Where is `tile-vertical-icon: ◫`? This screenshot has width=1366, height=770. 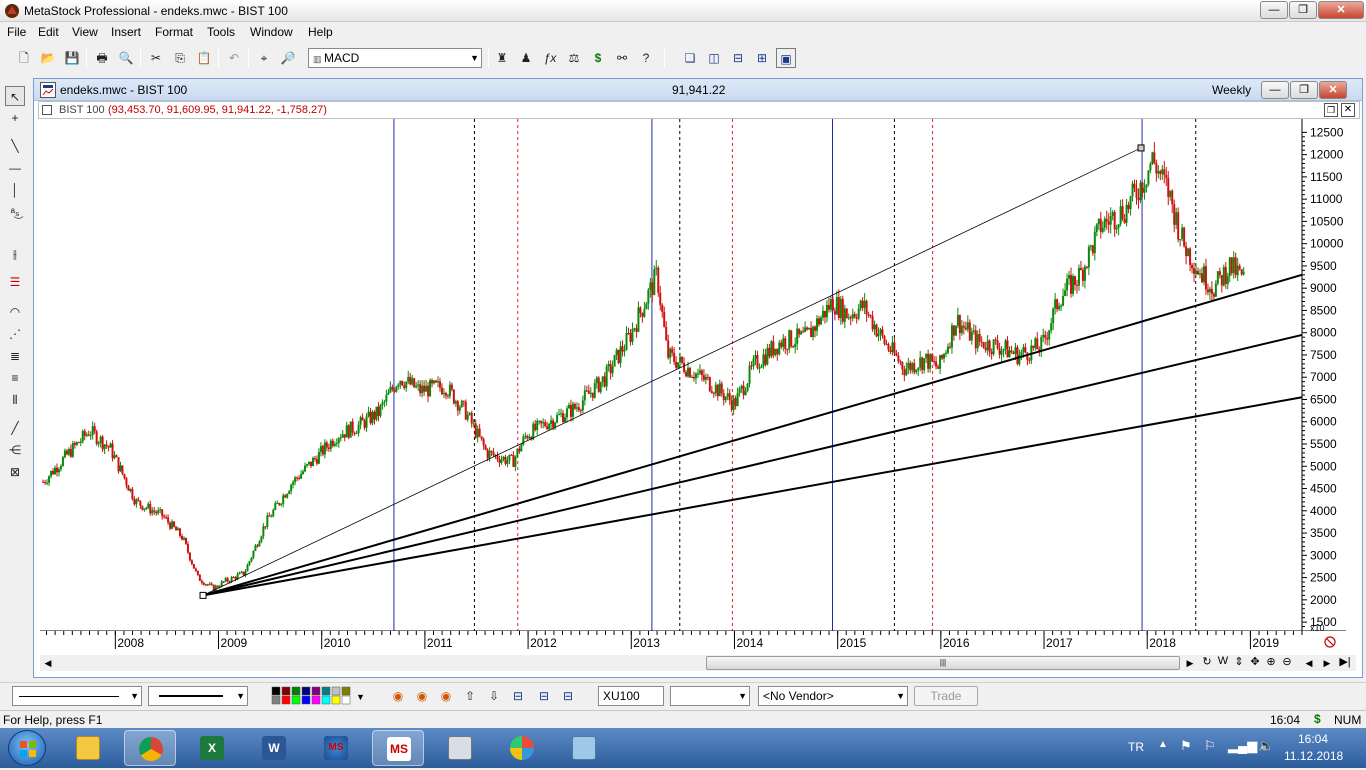
tile-vertical-icon: ◫ is located at coordinates (714, 58).